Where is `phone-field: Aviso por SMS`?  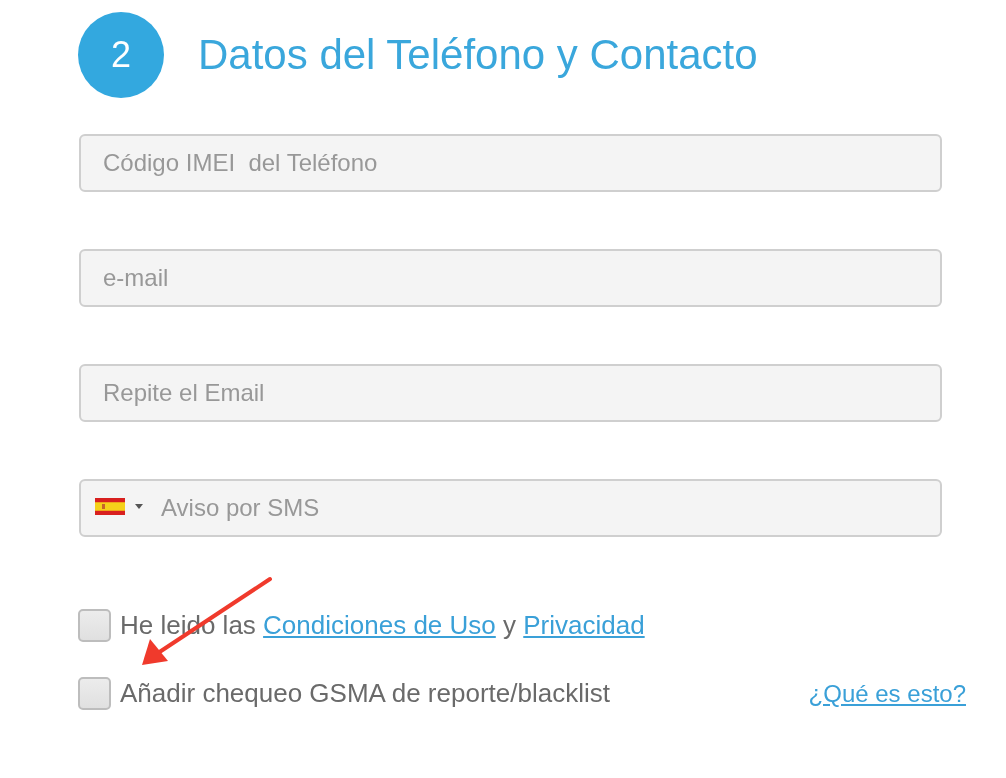 phone-field: Aviso por SMS is located at coordinates (510, 508).